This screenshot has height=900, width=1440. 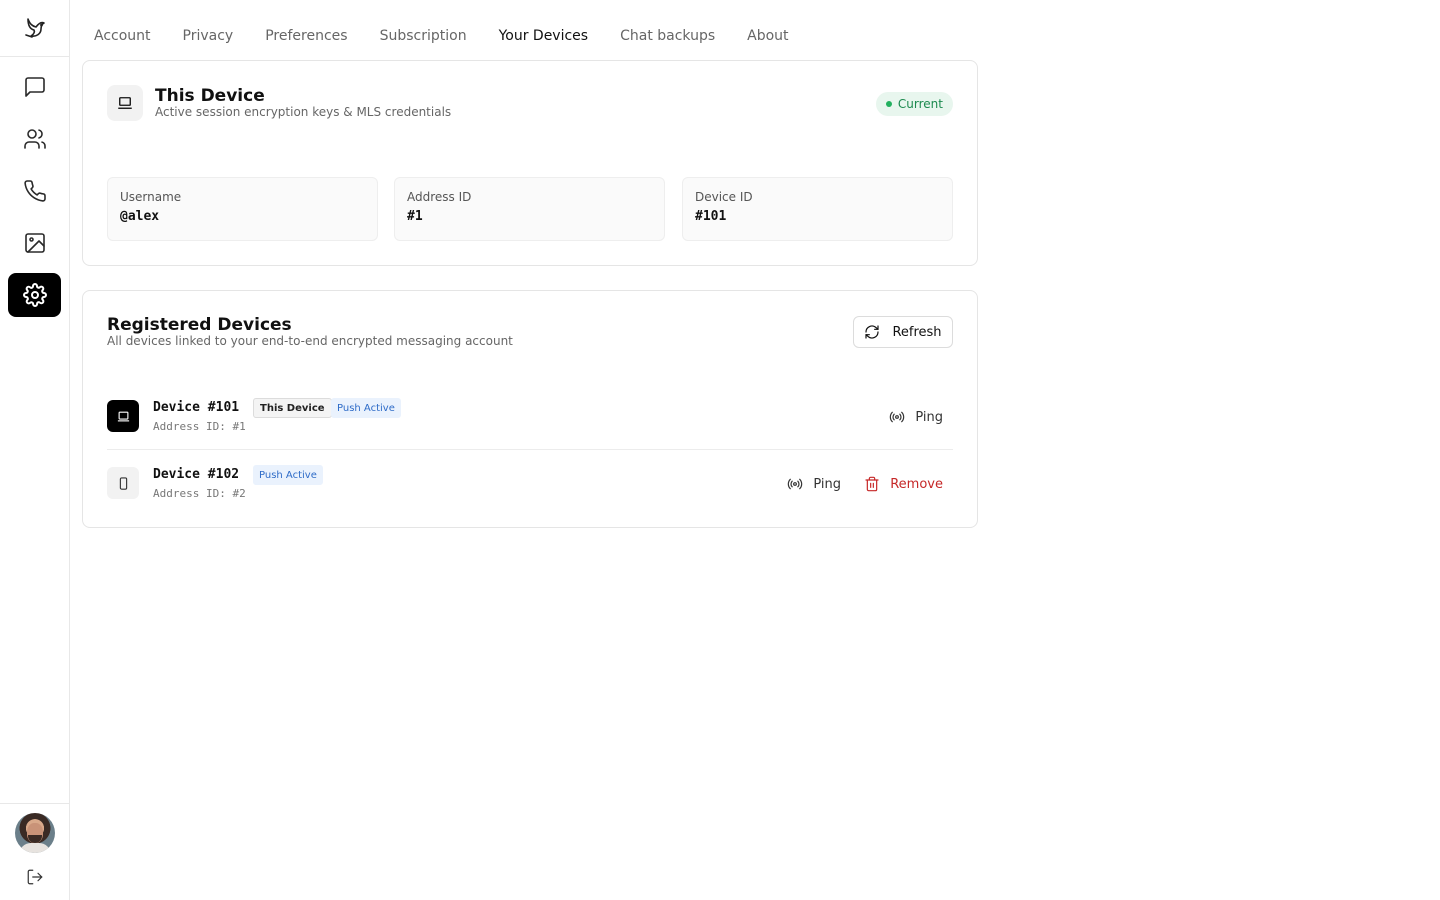 I want to click on address-id-label: Address ID, so click(x=439, y=197).